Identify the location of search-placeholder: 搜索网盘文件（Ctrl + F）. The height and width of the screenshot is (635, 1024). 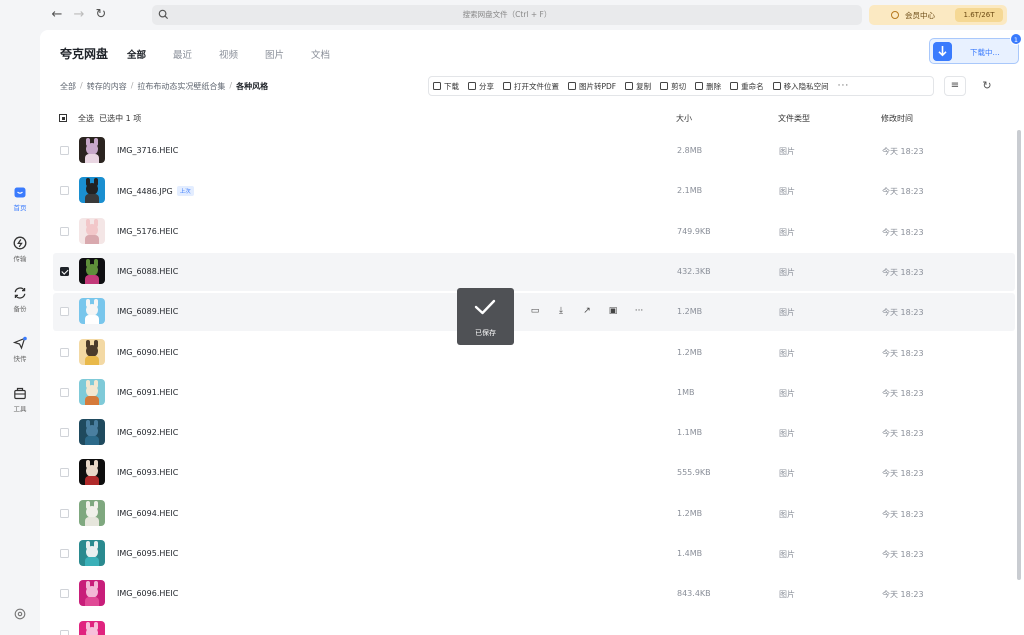
(507, 14).